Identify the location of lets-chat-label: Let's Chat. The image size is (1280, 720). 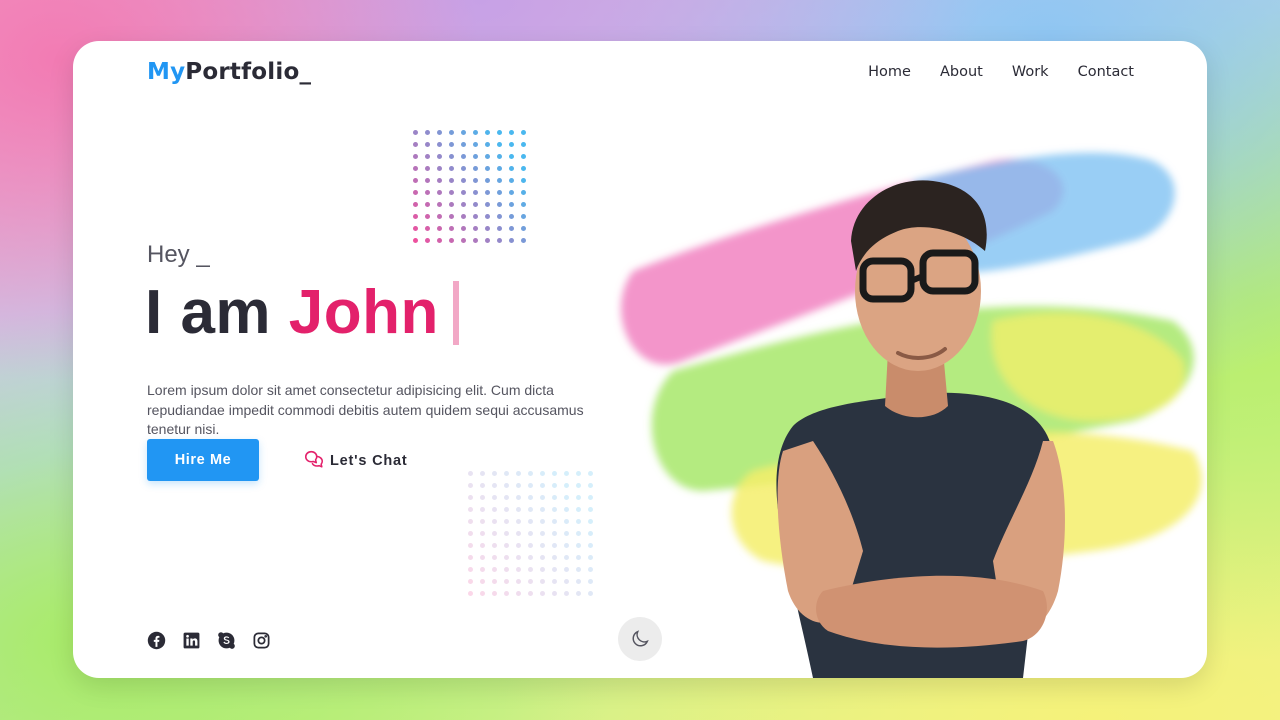
(369, 461).